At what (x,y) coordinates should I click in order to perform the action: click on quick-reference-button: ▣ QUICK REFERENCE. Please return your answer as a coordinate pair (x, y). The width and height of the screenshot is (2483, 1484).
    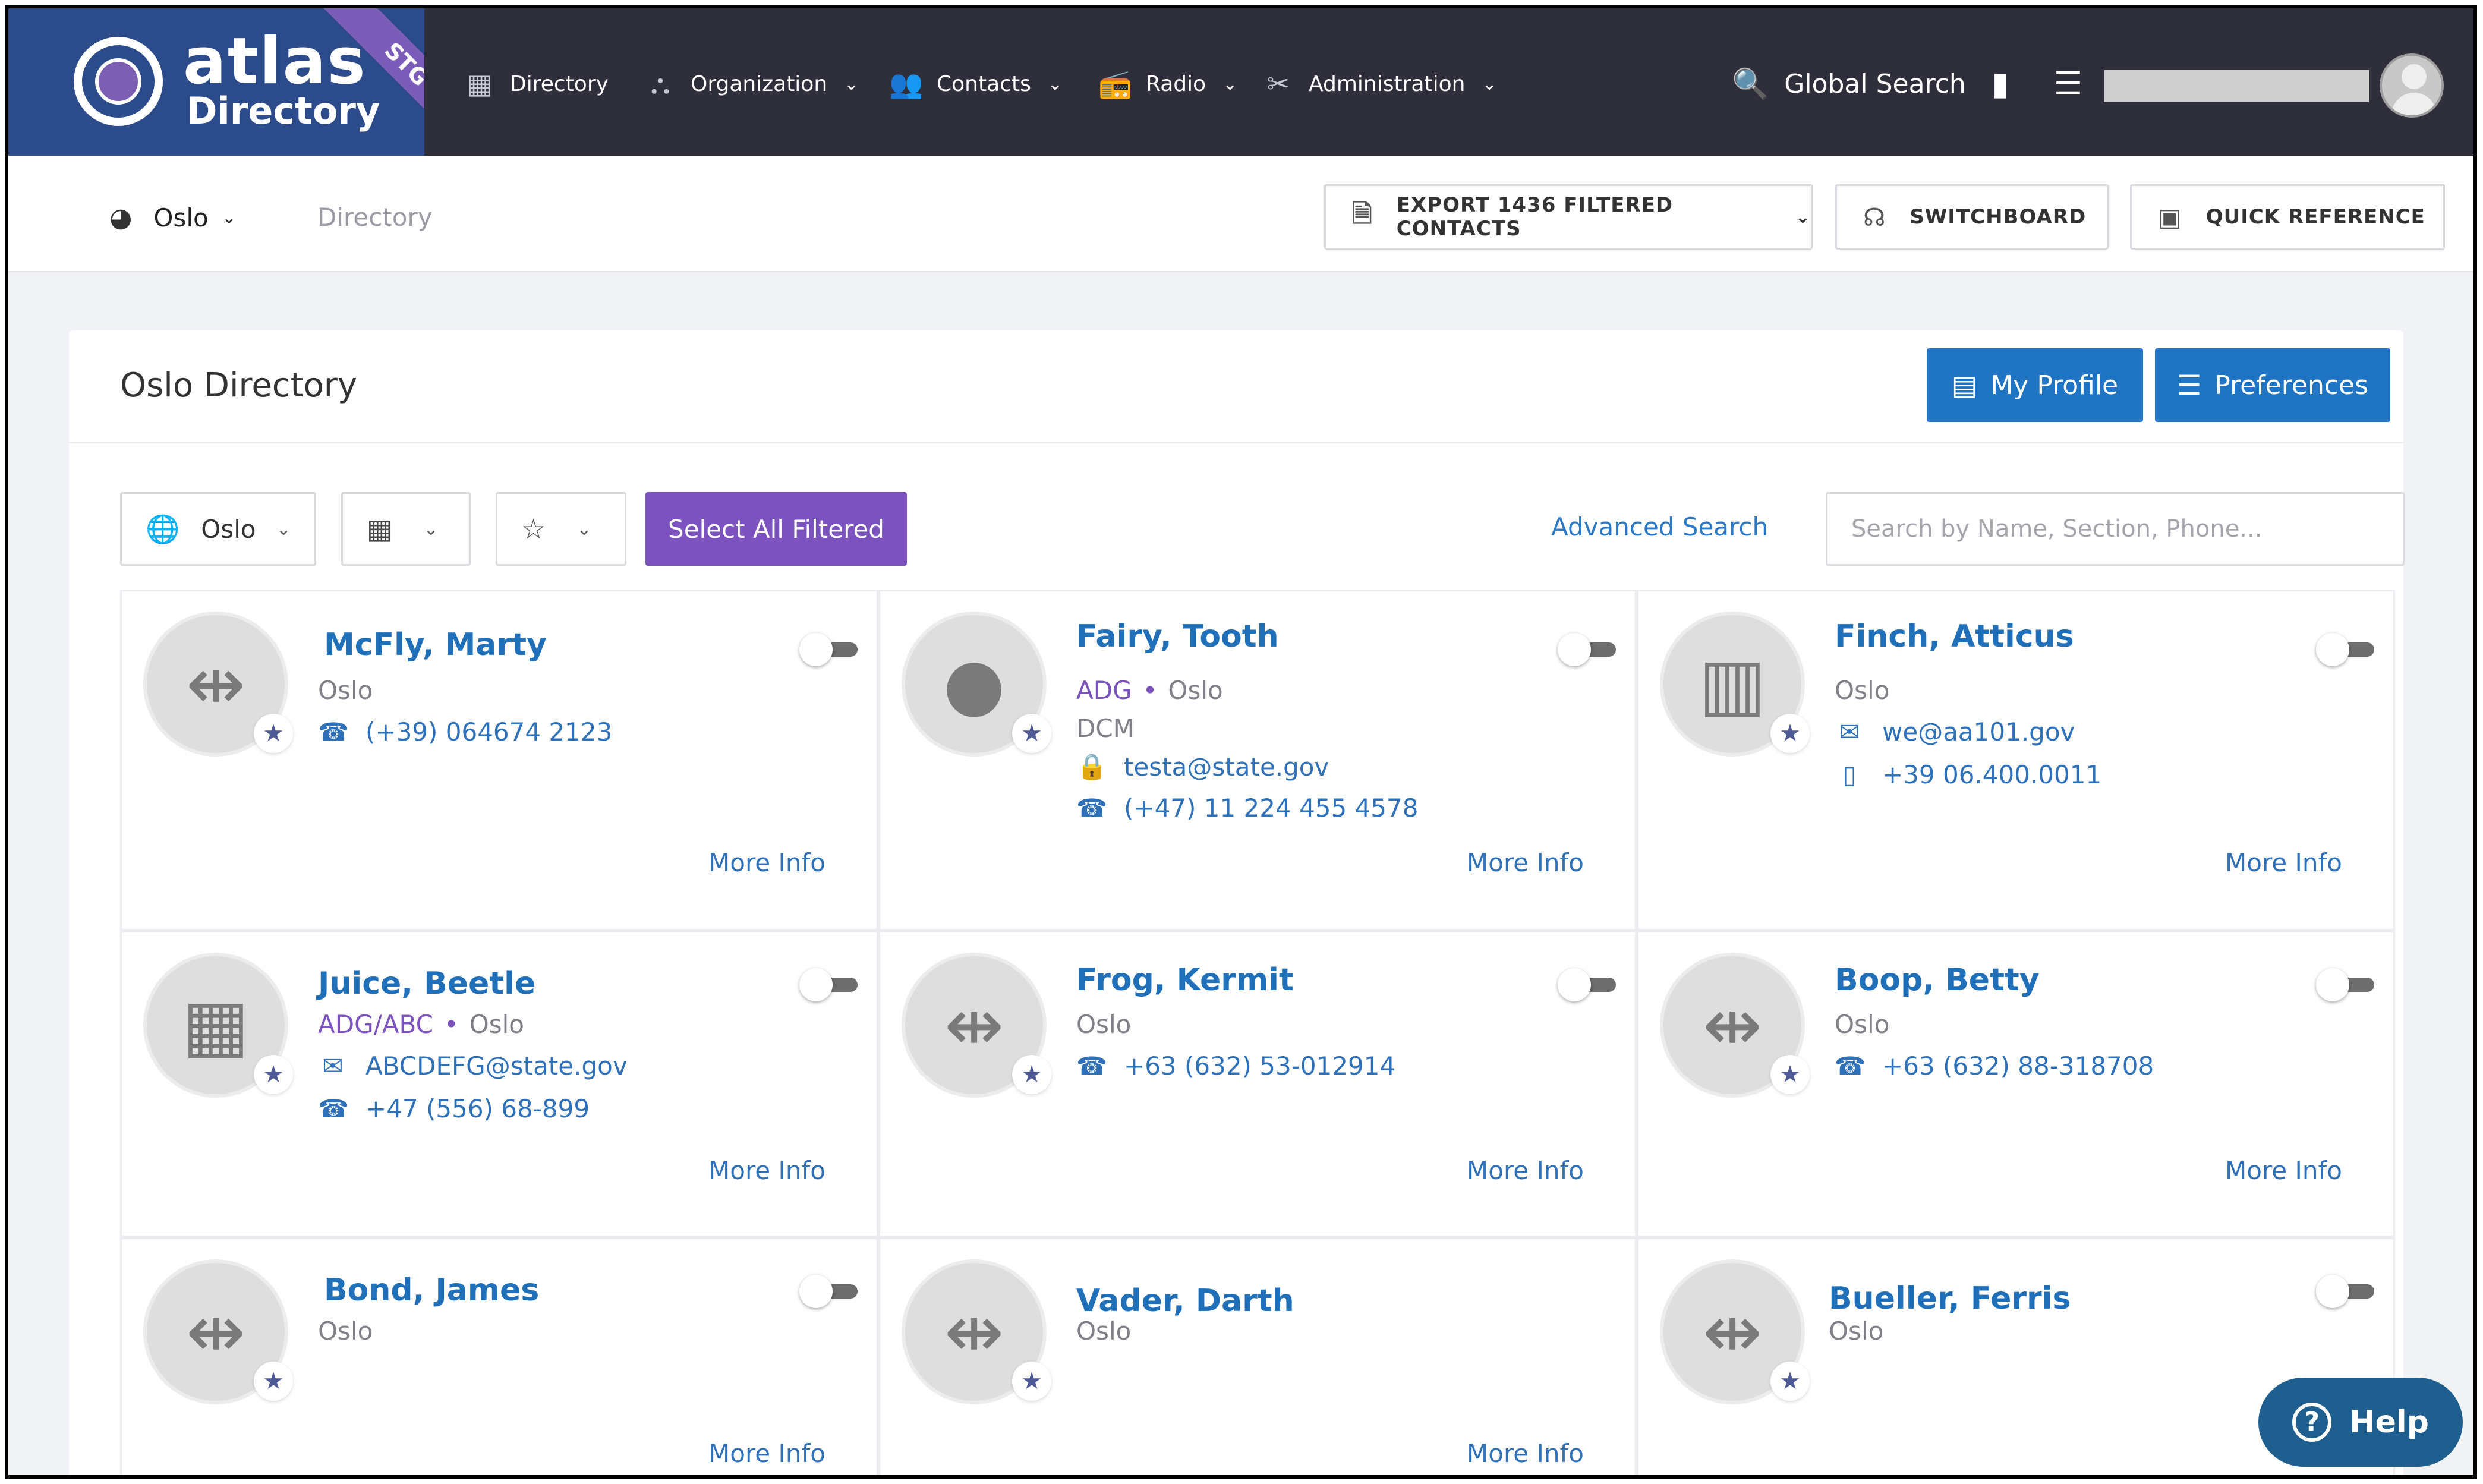
    Looking at the image, I should click on (2287, 217).